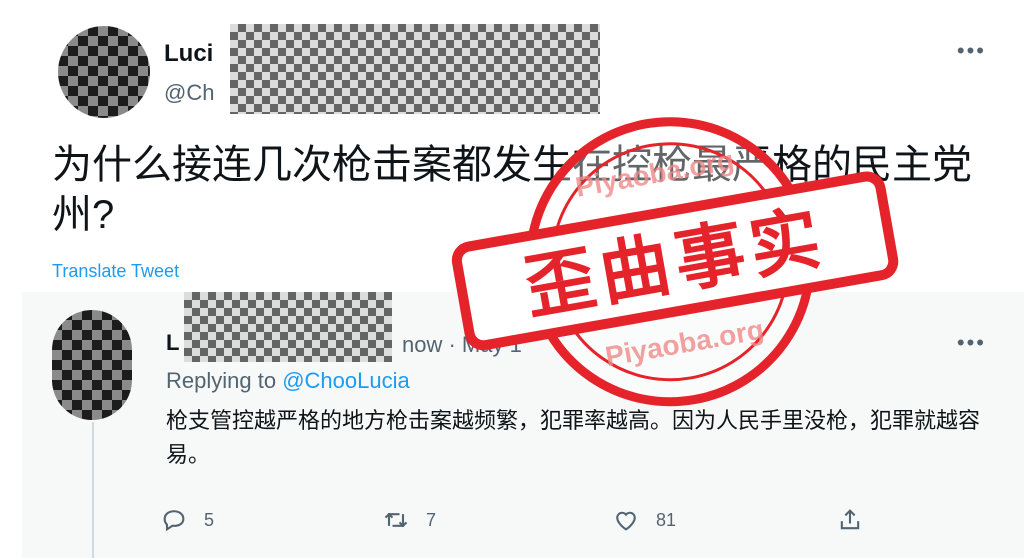 Image resolution: width=1024 pixels, height=558 pixels. Describe the element at coordinates (224, 380) in the screenshot. I see `replying-to-prefix: Replying to` at that location.